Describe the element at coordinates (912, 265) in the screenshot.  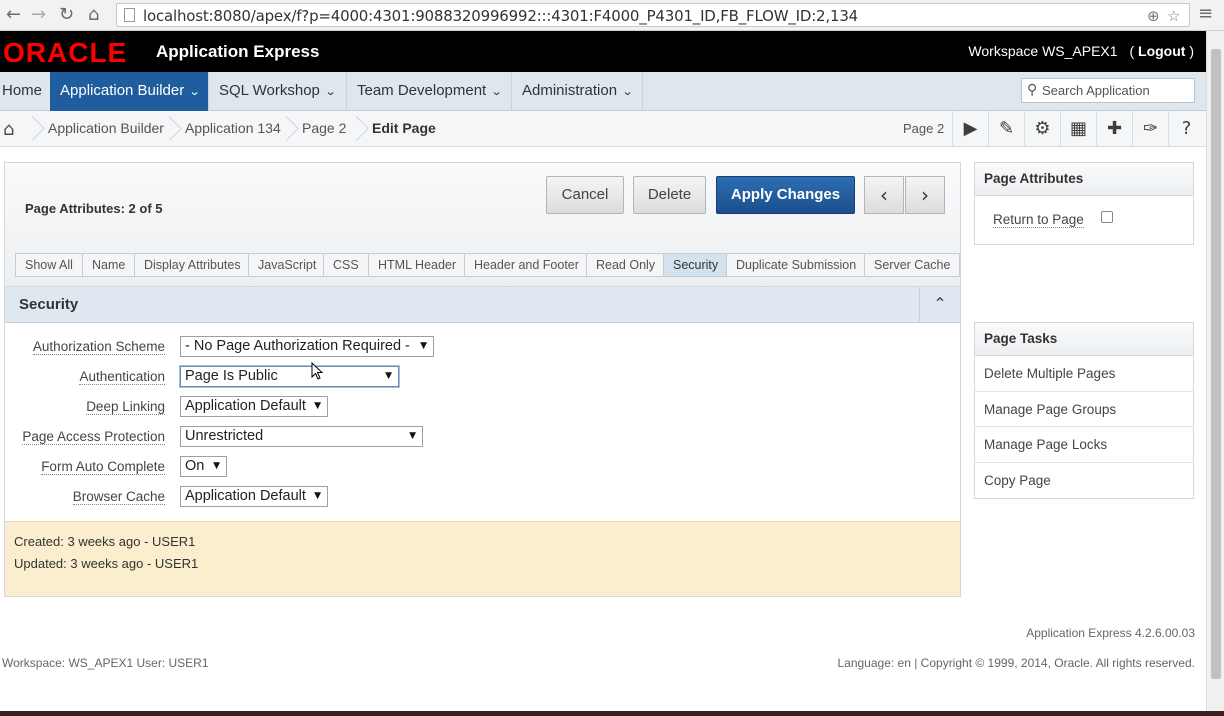
I see `tab-server-cache: Server Cache` at that location.